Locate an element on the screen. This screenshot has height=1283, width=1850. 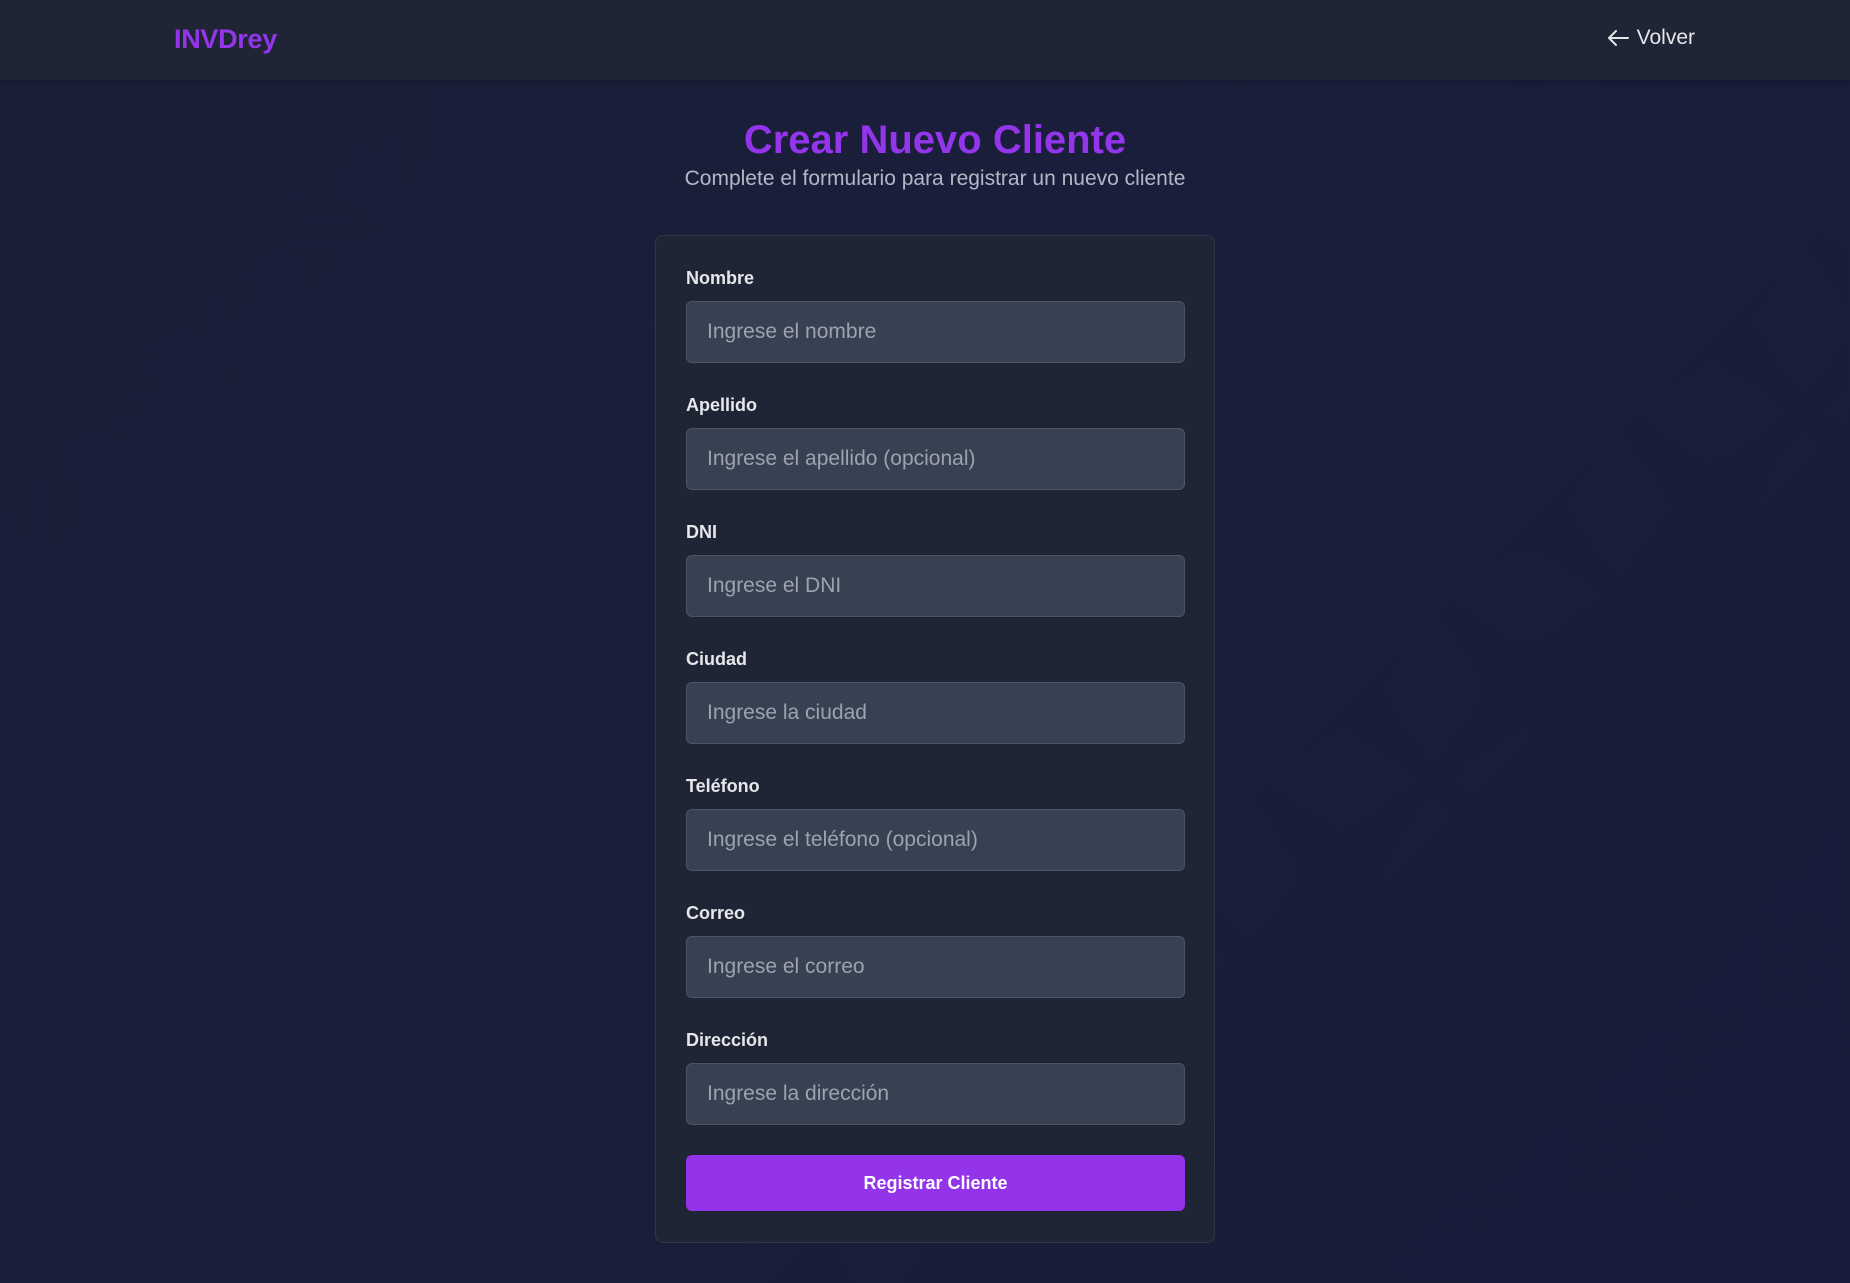
brand-logo: INVDrey is located at coordinates (225, 39).